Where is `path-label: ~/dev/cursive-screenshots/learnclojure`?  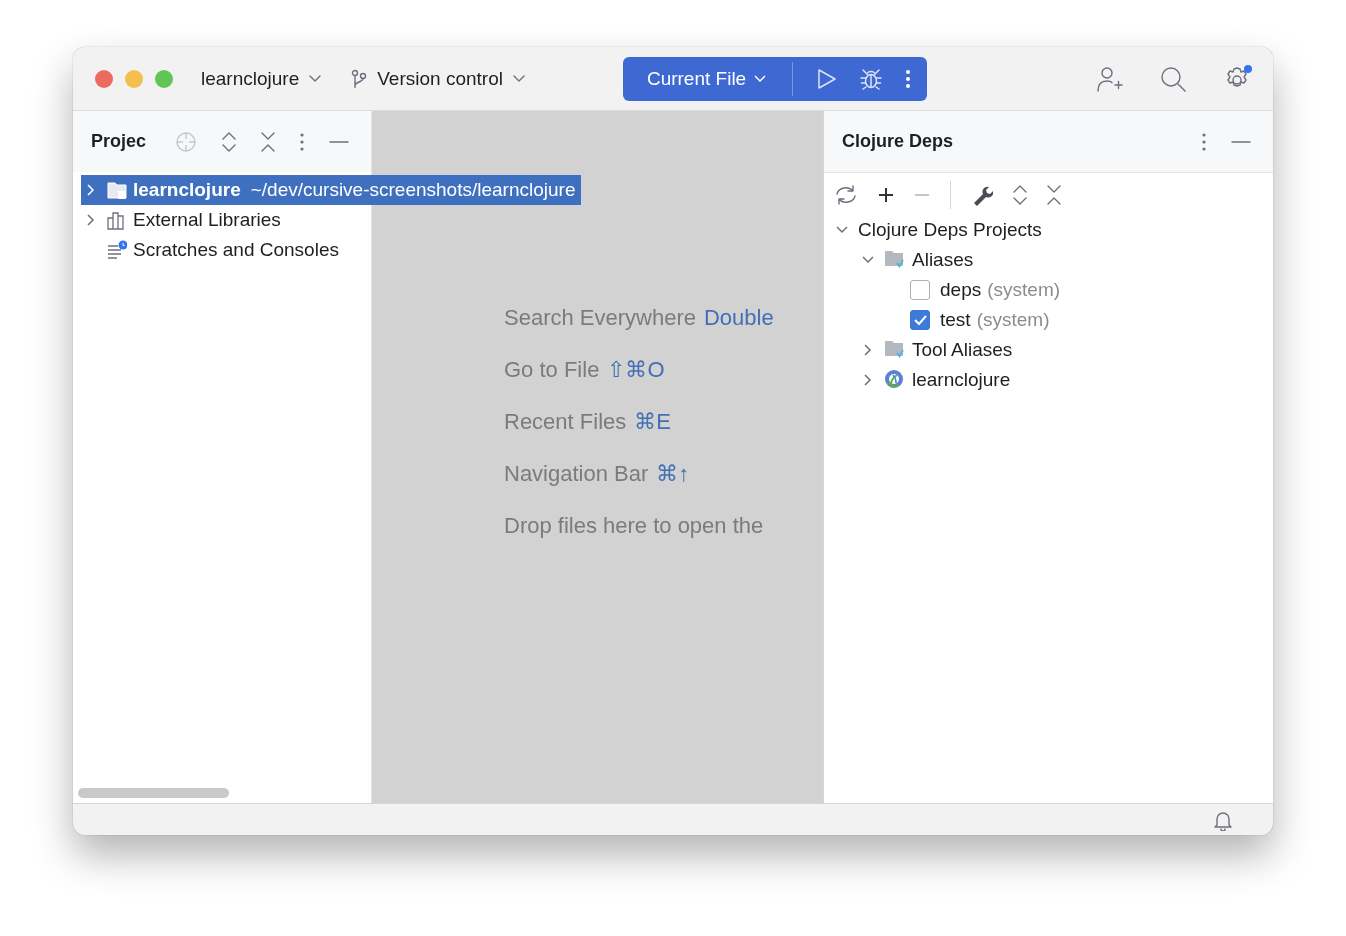 path-label: ~/dev/cursive-screenshots/learnclojure is located at coordinates (413, 190).